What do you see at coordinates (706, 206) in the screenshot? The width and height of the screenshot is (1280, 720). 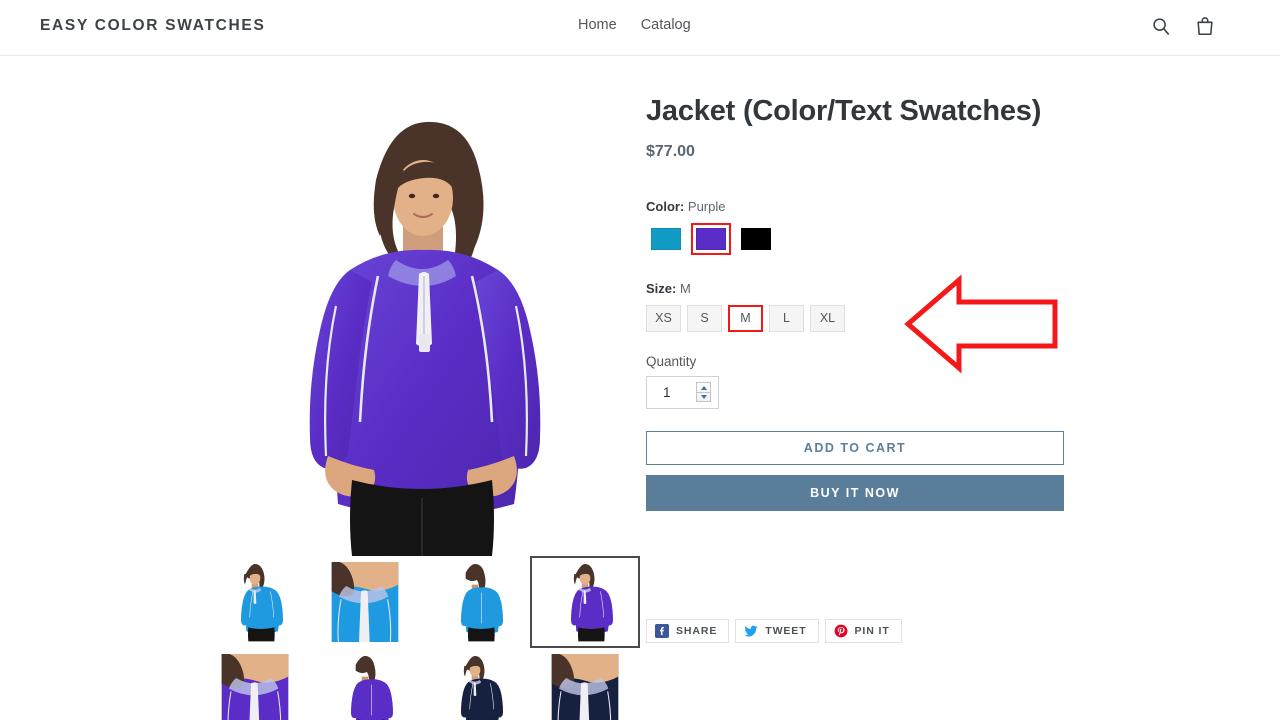 I see `color-selected-value: Purple` at bounding box center [706, 206].